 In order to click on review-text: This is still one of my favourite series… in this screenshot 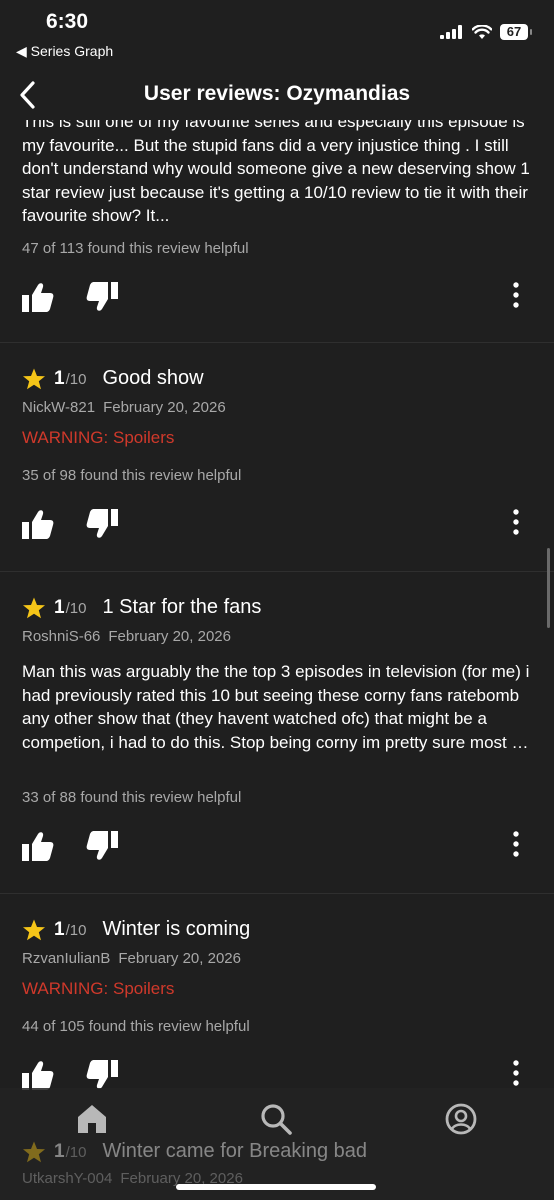, I will do `click(277, 169)`.